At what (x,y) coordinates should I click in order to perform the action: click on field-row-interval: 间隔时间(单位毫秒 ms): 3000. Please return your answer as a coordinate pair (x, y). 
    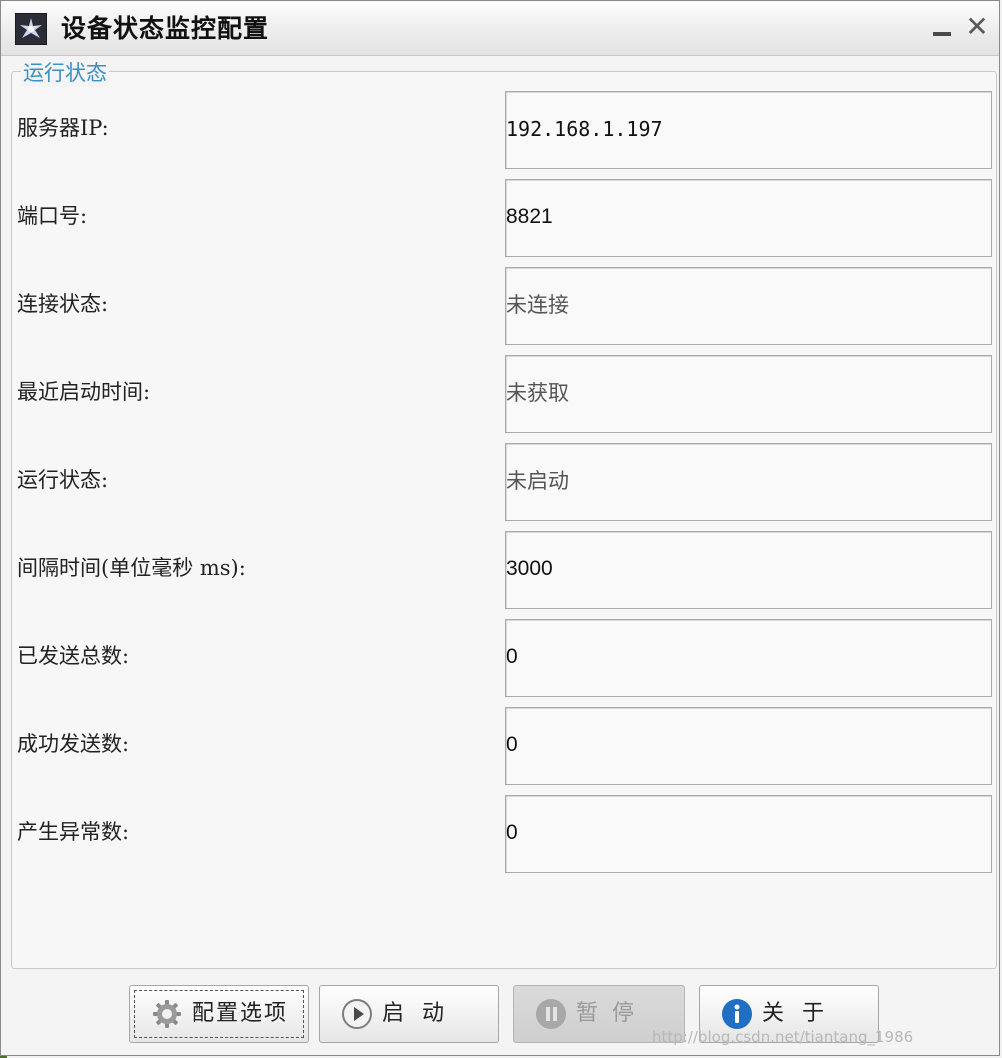
    Looking at the image, I should click on (501, 570).